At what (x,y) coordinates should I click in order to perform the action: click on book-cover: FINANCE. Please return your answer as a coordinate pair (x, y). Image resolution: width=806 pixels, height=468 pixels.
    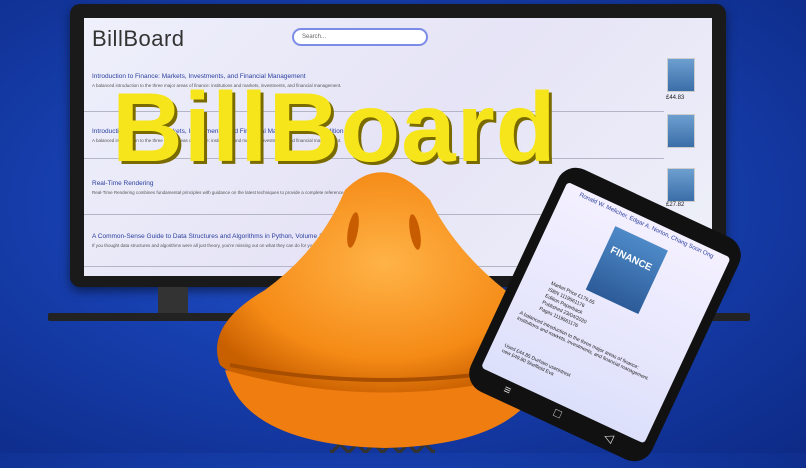
    Looking at the image, I should click on (626, 270).